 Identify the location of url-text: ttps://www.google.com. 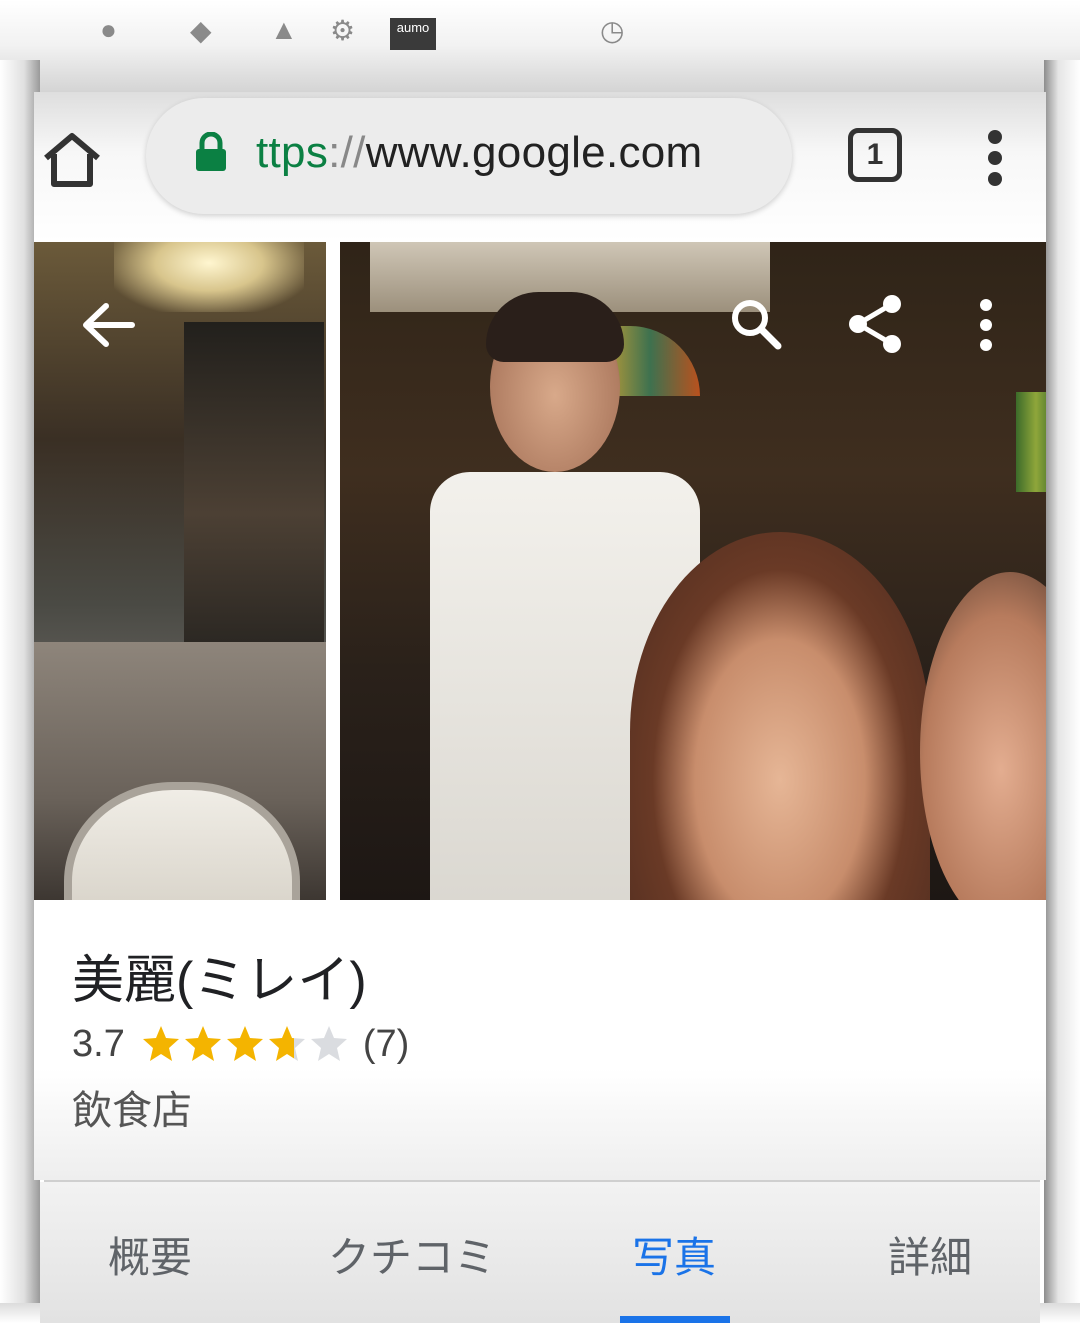
(479, 153).